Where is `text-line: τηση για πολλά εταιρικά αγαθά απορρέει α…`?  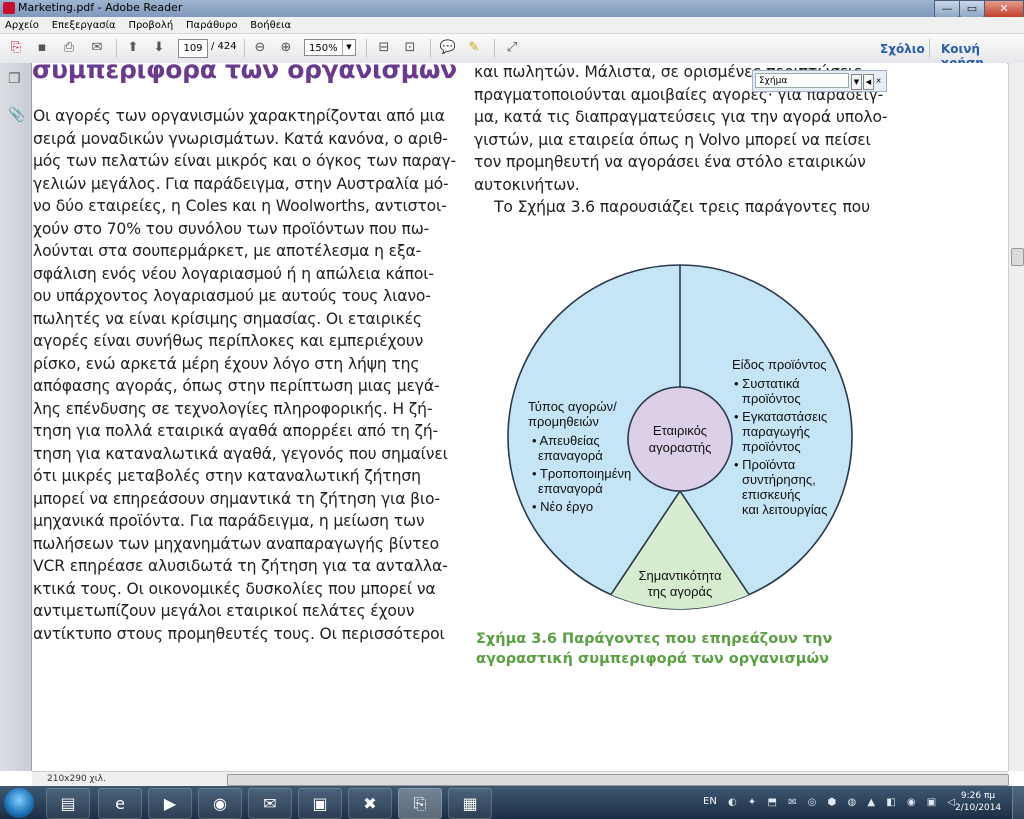 text-line: τηση για πολλά εταιρικά αγαθά απορρέει α… is located at coordinates (236, 431).